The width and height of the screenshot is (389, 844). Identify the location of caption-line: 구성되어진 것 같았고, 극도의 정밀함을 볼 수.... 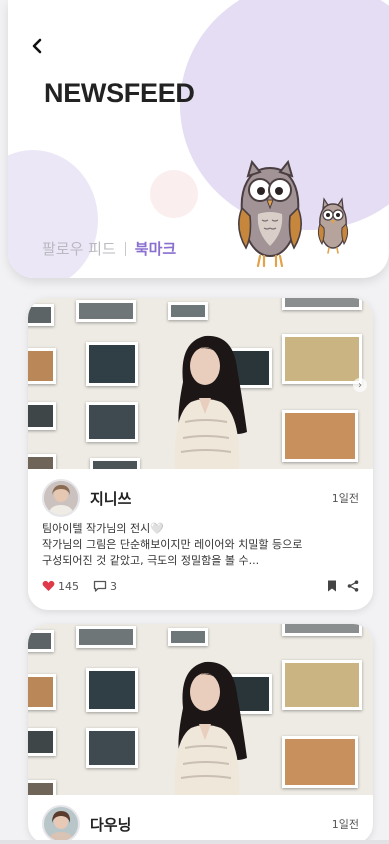
(151, 560).